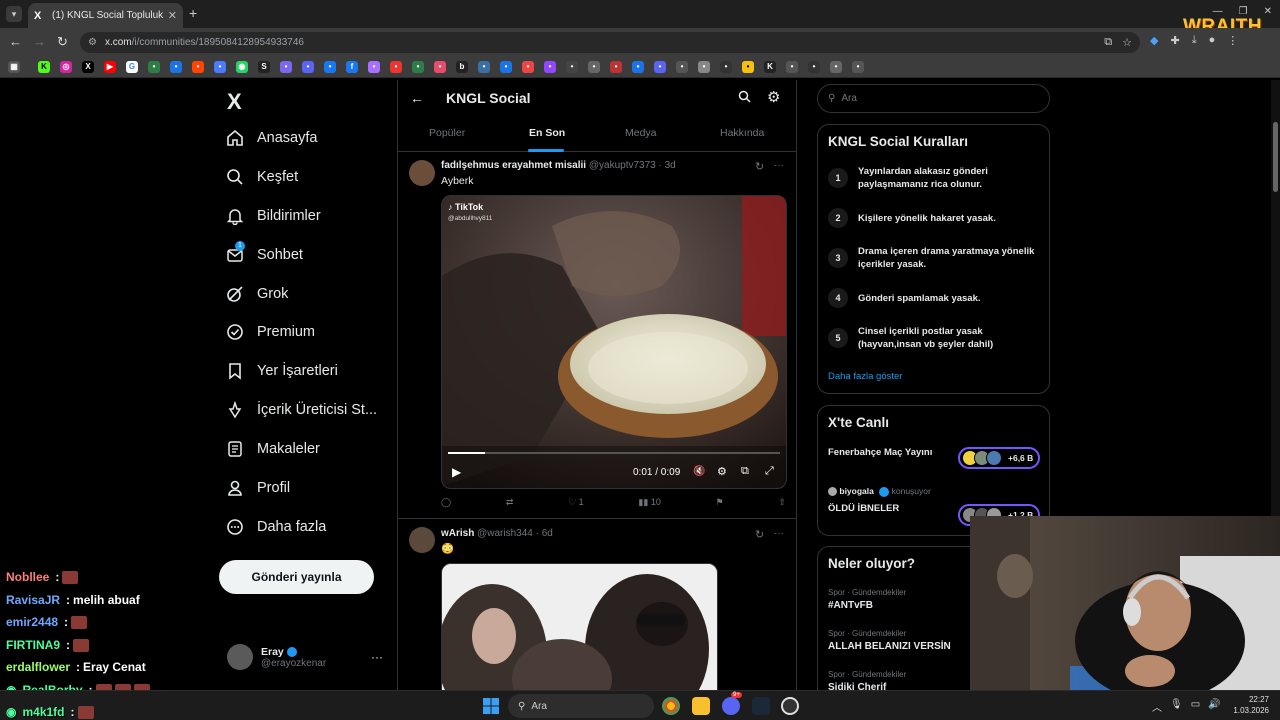 This screenshot has width=1280, height=720. What do you see at coordinates (701, 706) in the screenshot?
I see `file-explorer-icon` at bounding box center [701, 706].